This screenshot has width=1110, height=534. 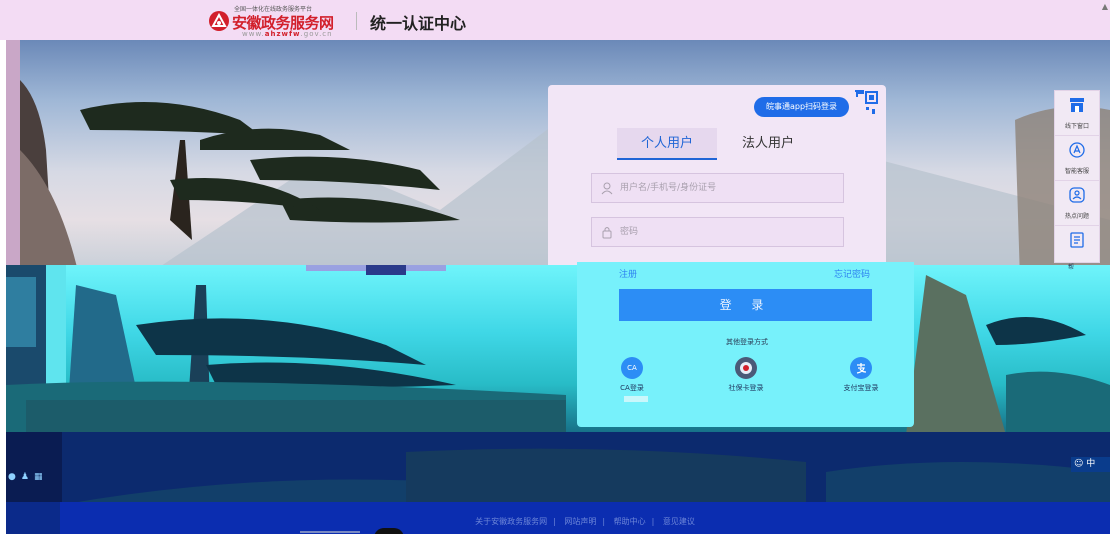 I want to click on alipay-login-option: 支付宝登录, so click(x=861, y=375).